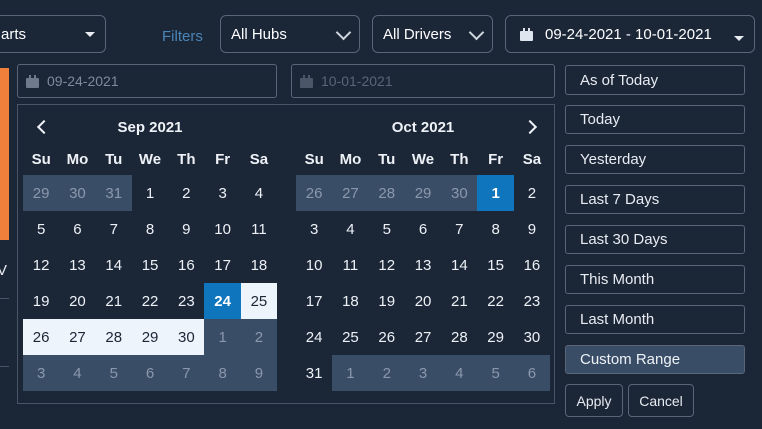 The height and width of the screenshot is (429, 762). I want to click on end-date-input: 10-01-2021, so click(423, 81).